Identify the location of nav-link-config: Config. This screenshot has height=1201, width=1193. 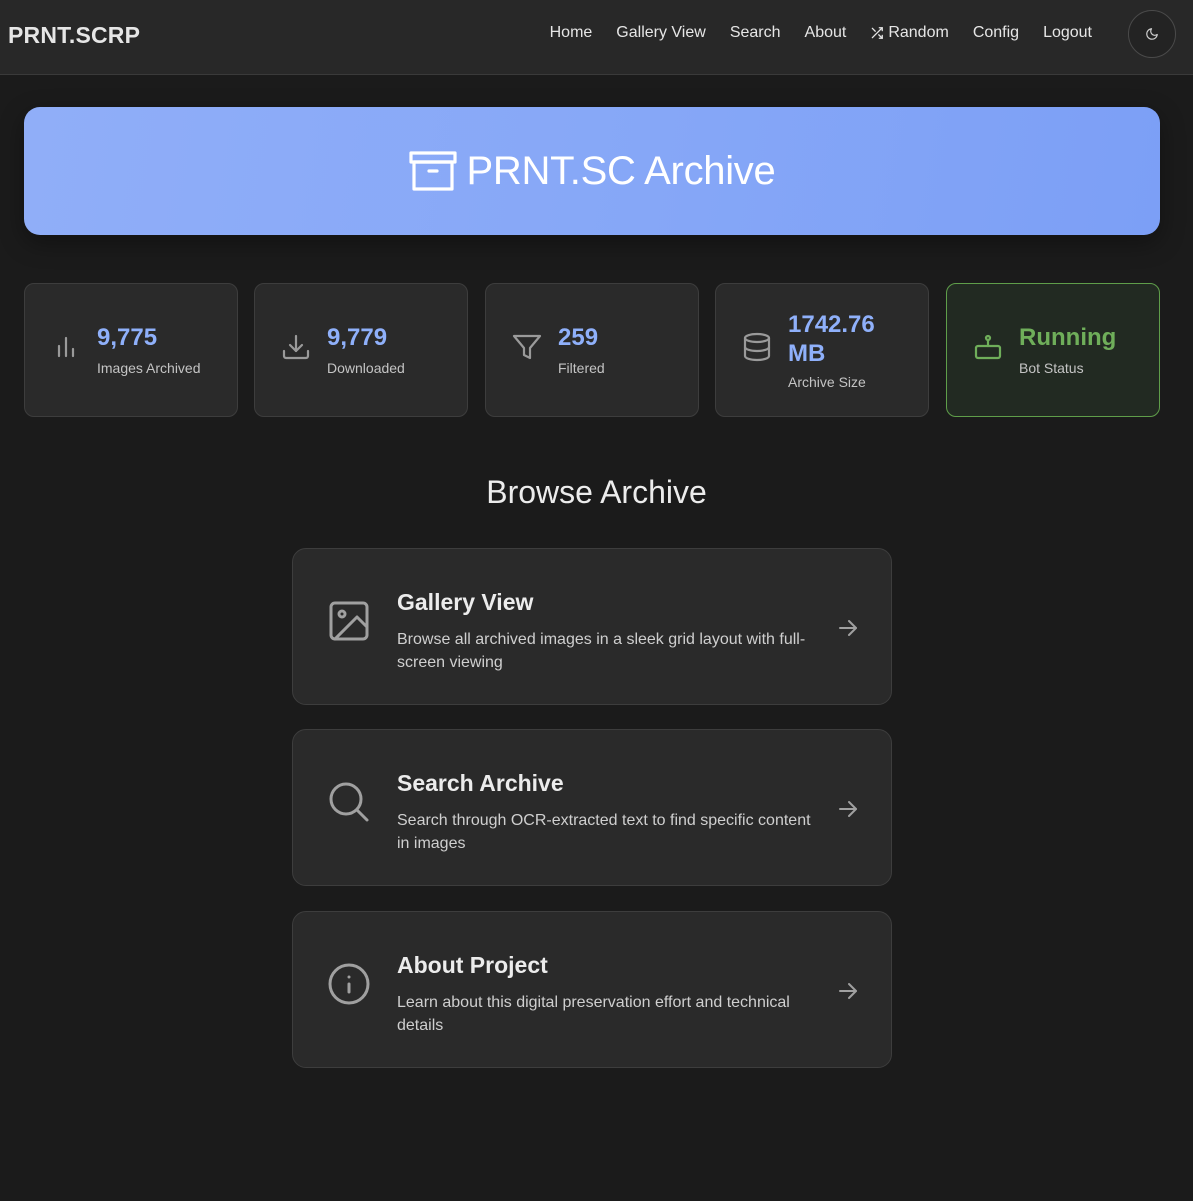
(996, 33).